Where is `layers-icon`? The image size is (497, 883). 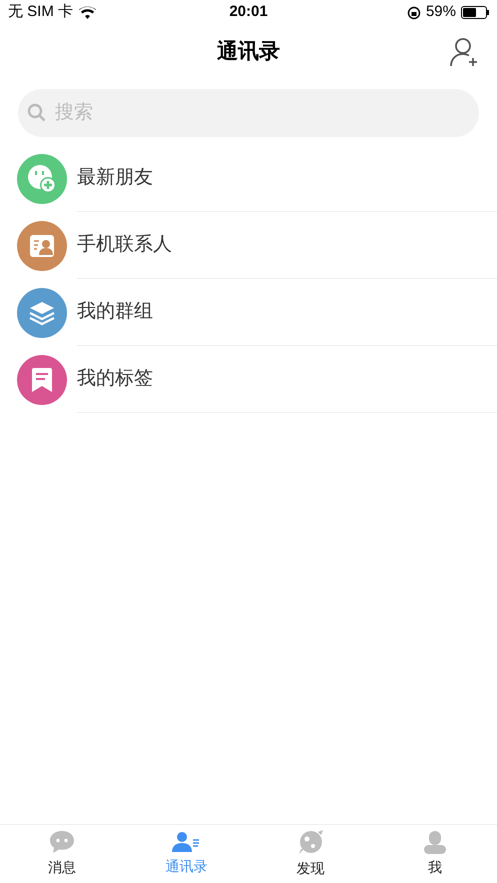 layers-icon is located at coordinates (42, 313).